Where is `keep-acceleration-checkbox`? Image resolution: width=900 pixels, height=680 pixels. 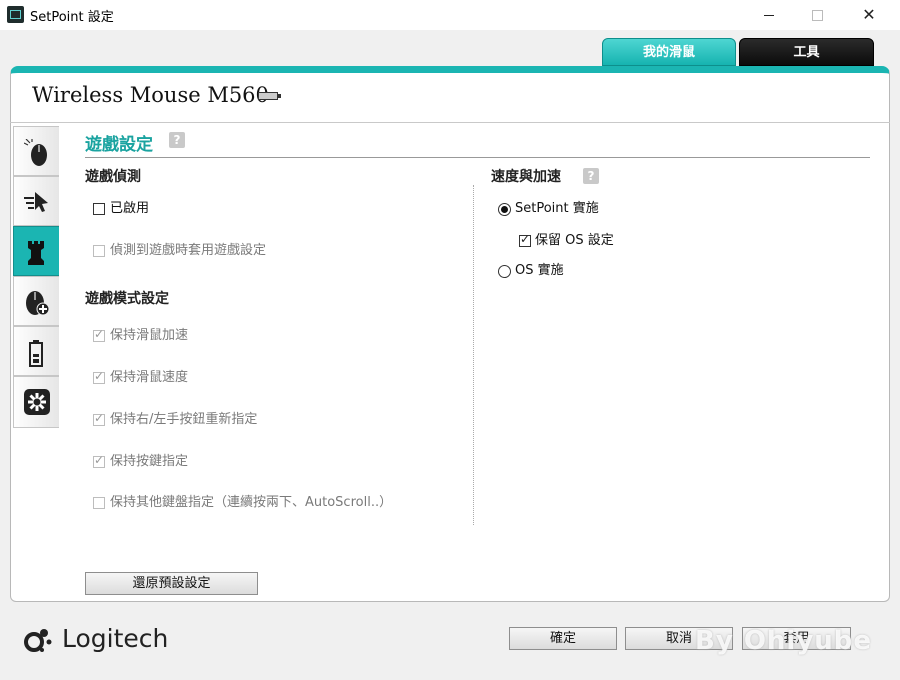 keep-acceleration-checkbox is located at coordinates (99, 334).